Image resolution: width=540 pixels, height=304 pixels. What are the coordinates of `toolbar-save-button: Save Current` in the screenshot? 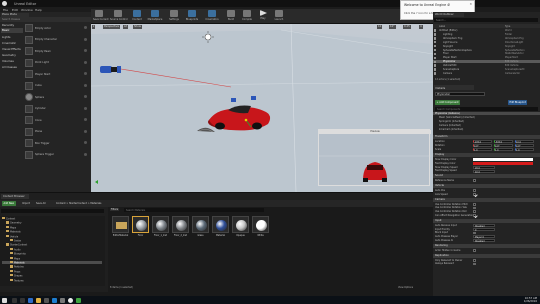 It's located at (101, 16).